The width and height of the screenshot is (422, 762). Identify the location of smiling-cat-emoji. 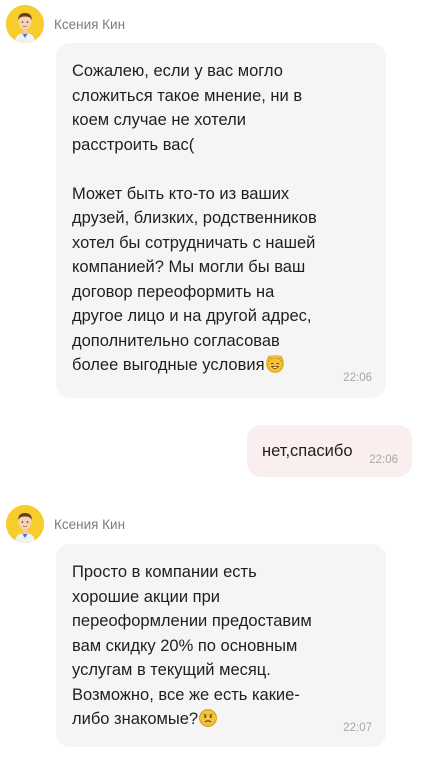
(274, 364).